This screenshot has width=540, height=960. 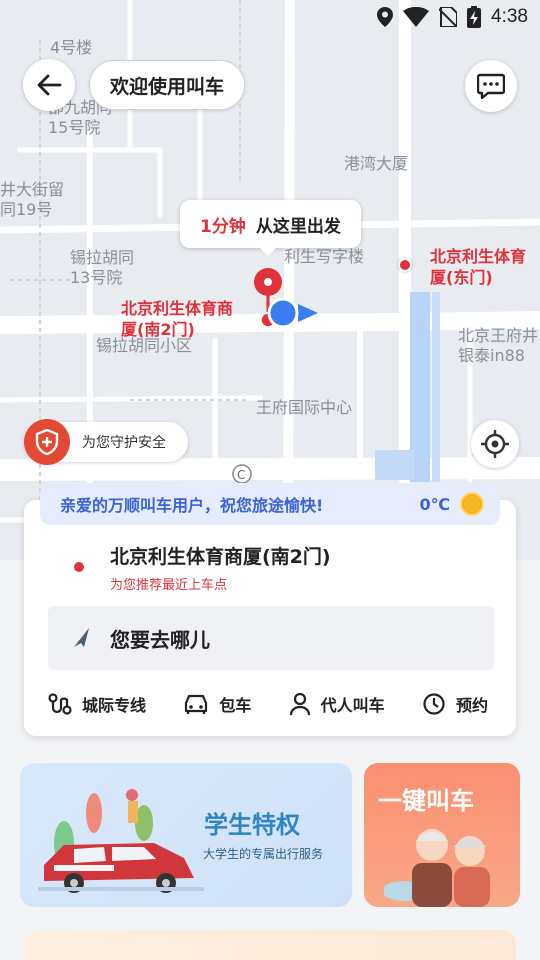 I want to click on shield-icon, so click(x=47, y=442).